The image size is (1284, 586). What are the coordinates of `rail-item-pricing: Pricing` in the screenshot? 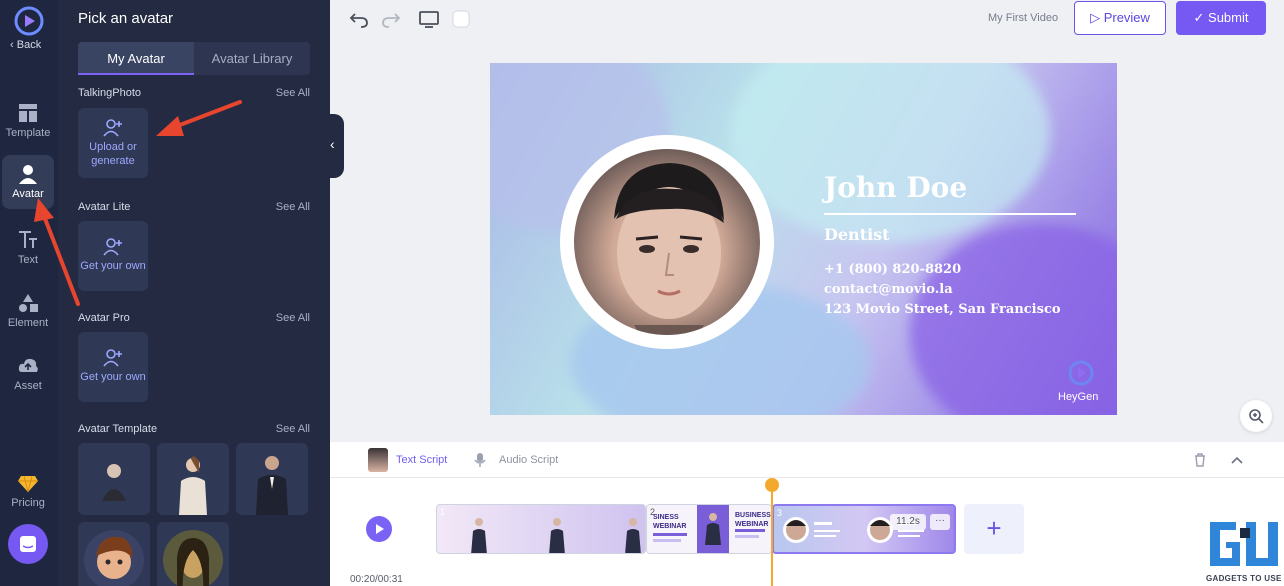 It's located at (28, 491).